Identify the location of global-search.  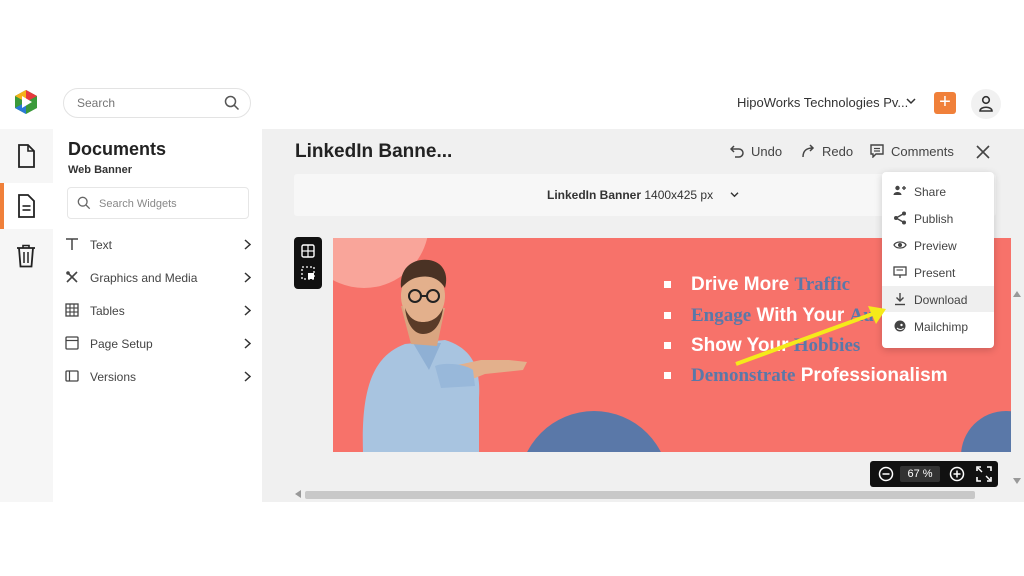
(157, 103).